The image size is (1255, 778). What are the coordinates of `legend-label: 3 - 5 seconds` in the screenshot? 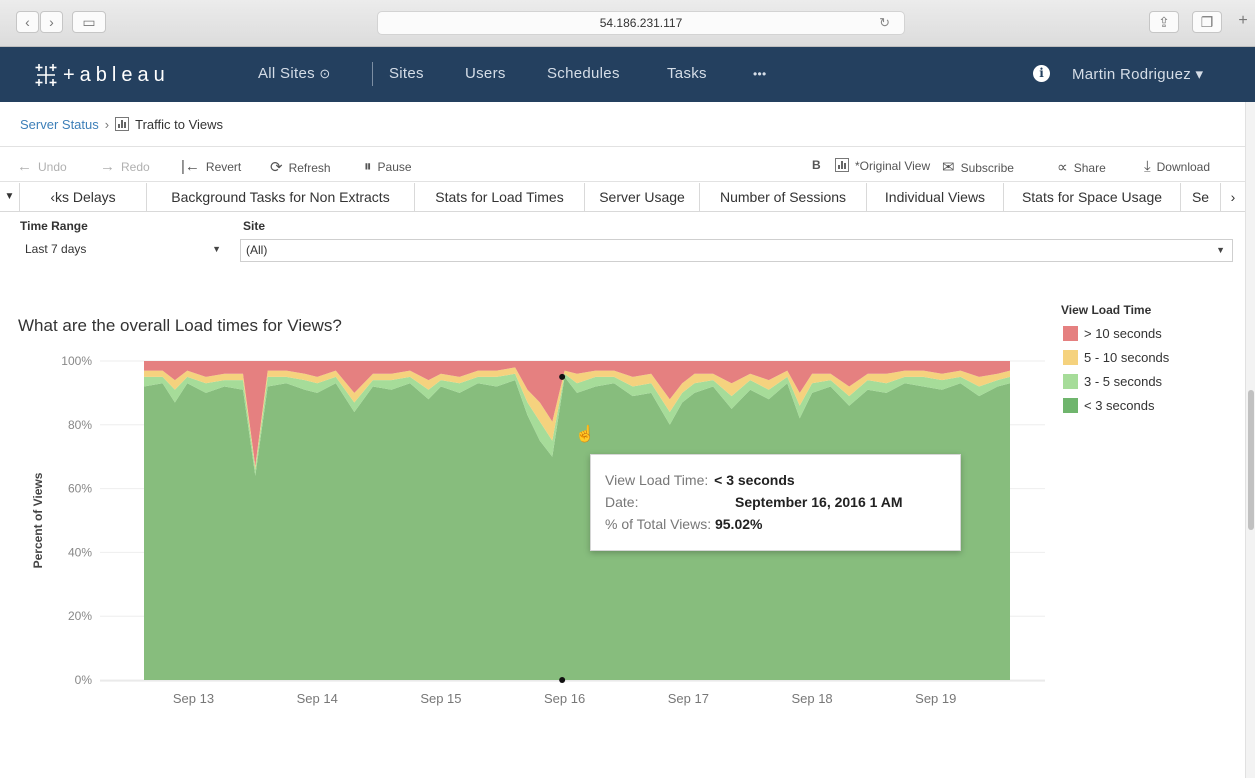 It's located at (1123, 381).